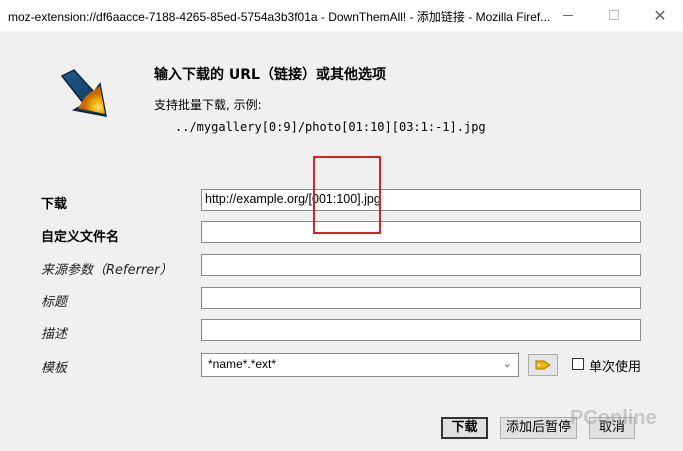 The height and width of the screenshot is (451, 683). I want to click on download-url-input: http://example.org/[001:100].jpg, so click(421, 200).